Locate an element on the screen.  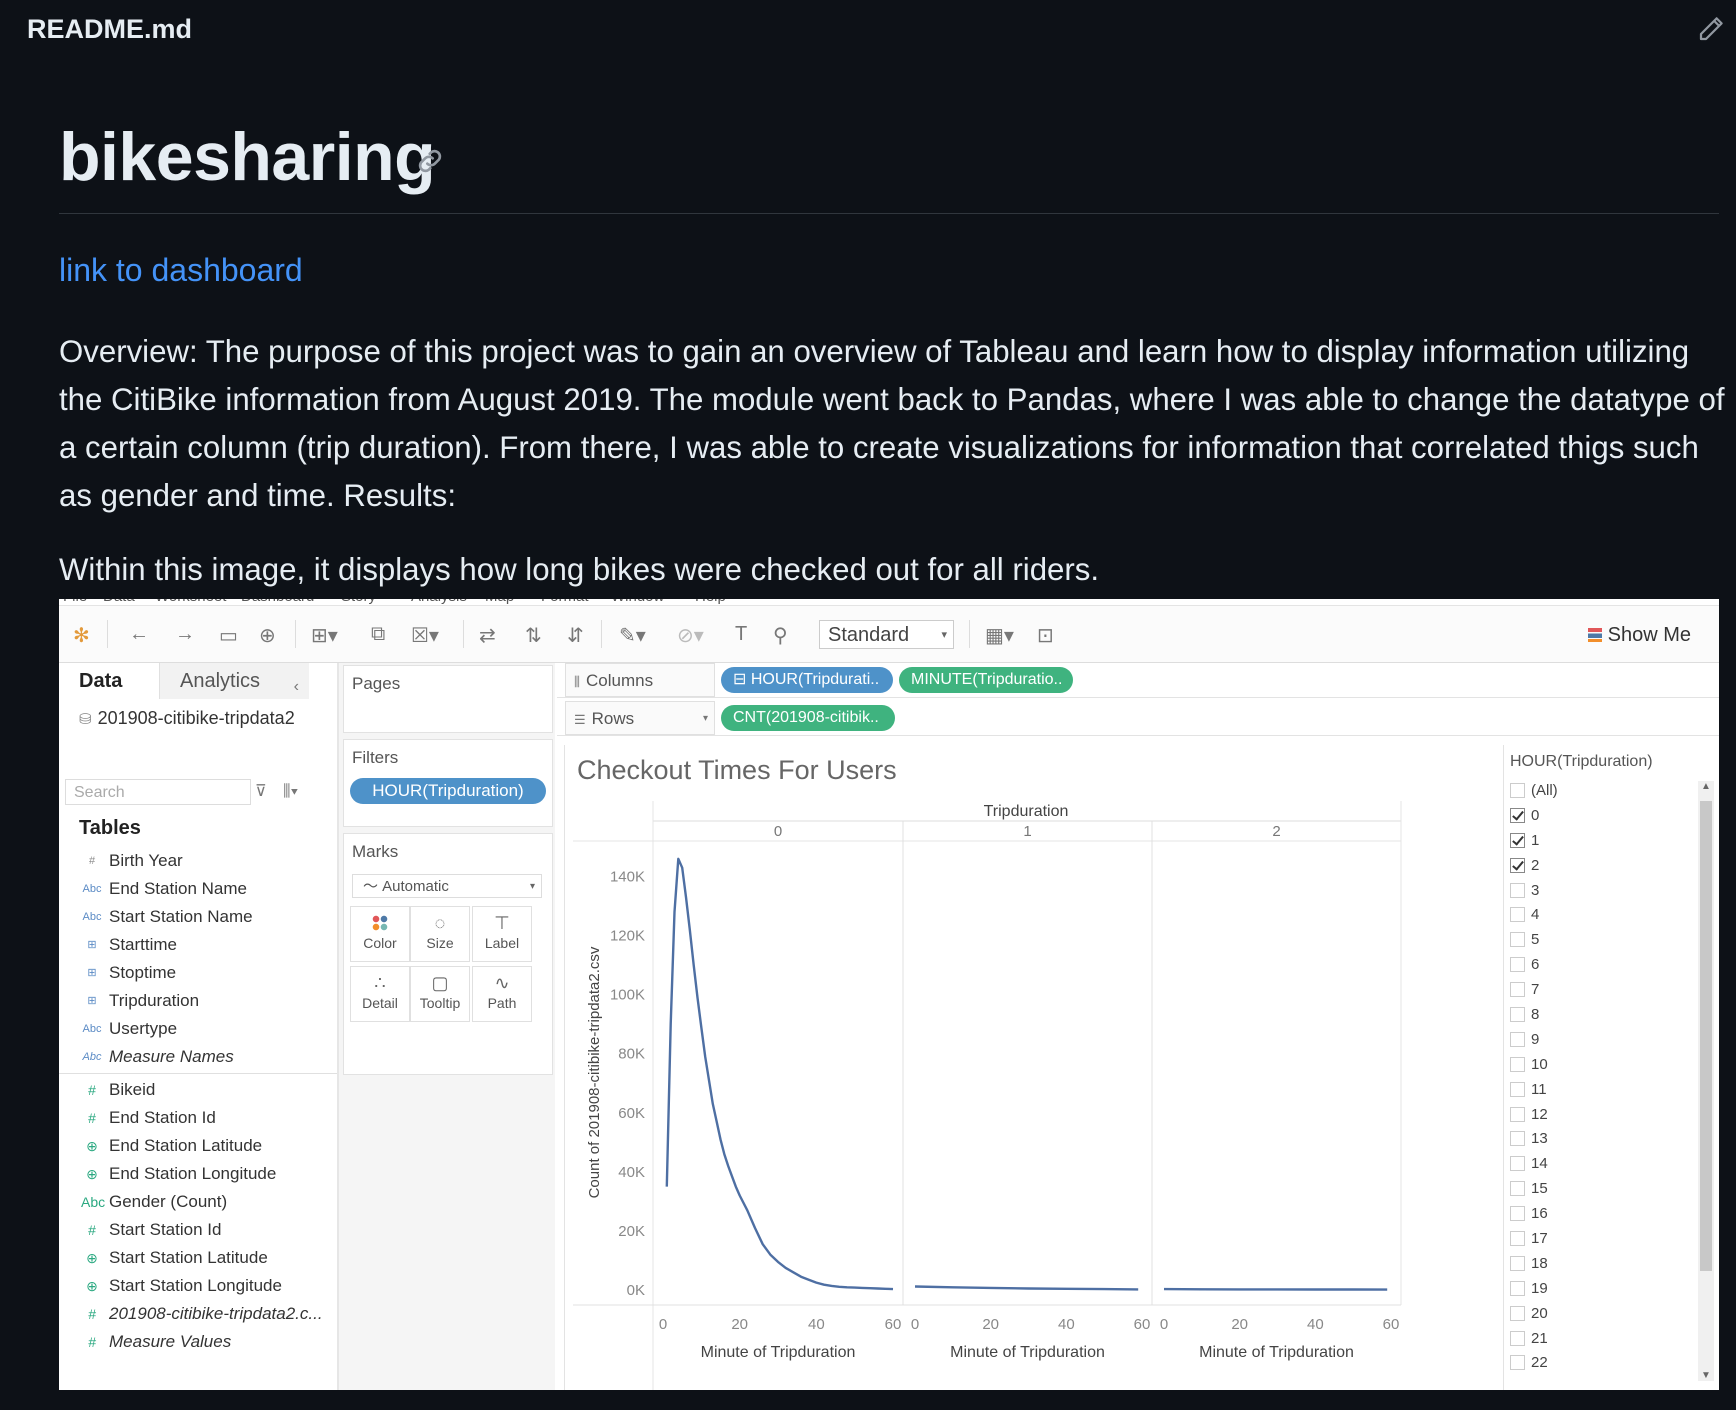
label-button: ⊤ Label is located at coordinates (502, 934).